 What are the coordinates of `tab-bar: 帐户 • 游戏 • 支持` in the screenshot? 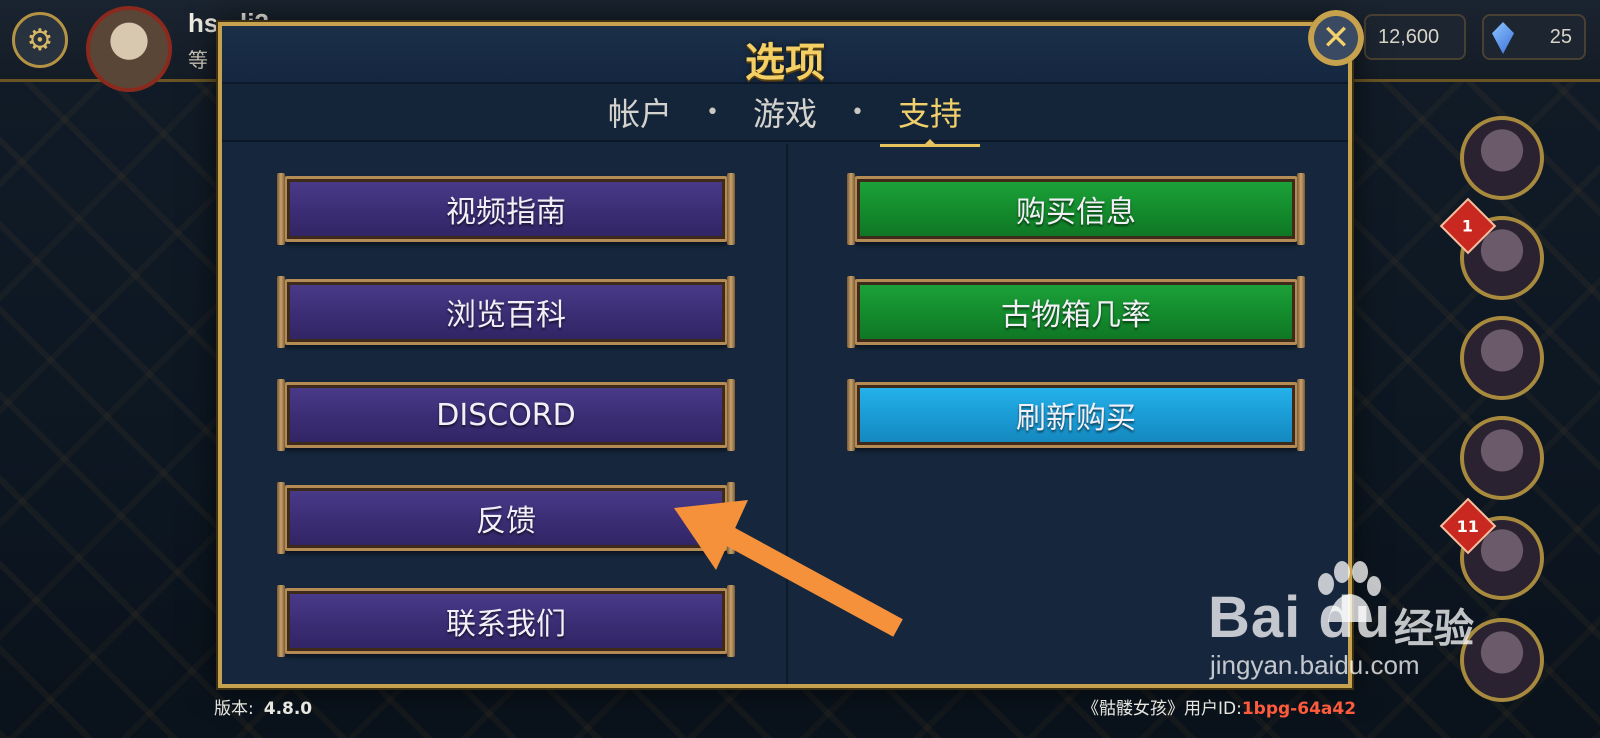 It's located at (785, 115).